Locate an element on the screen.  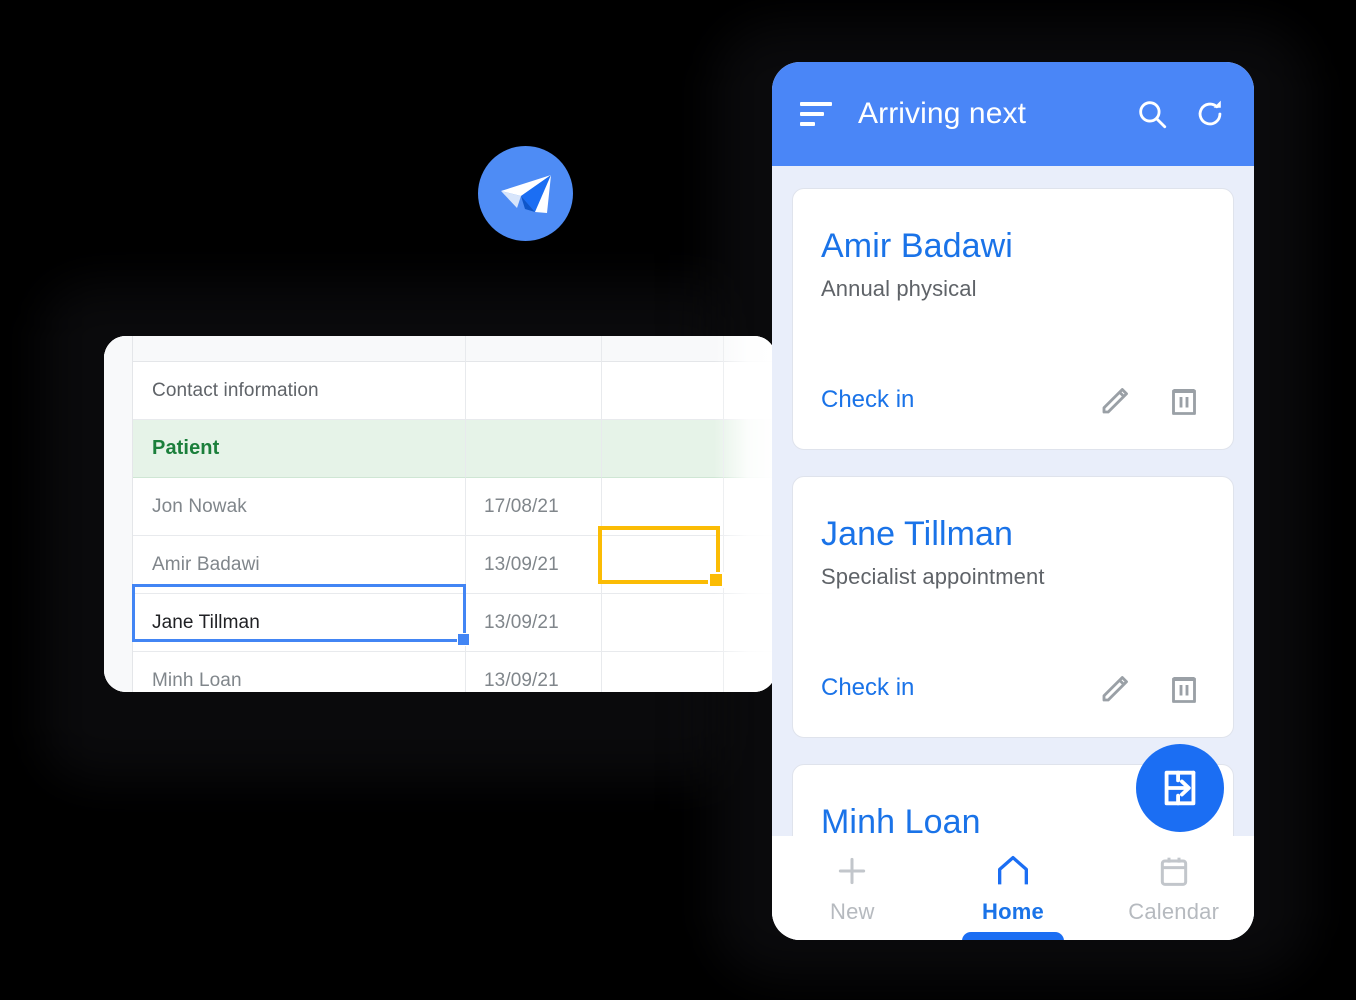
nav-item-calendar: Calendar is located at coordinates (1173, 888).